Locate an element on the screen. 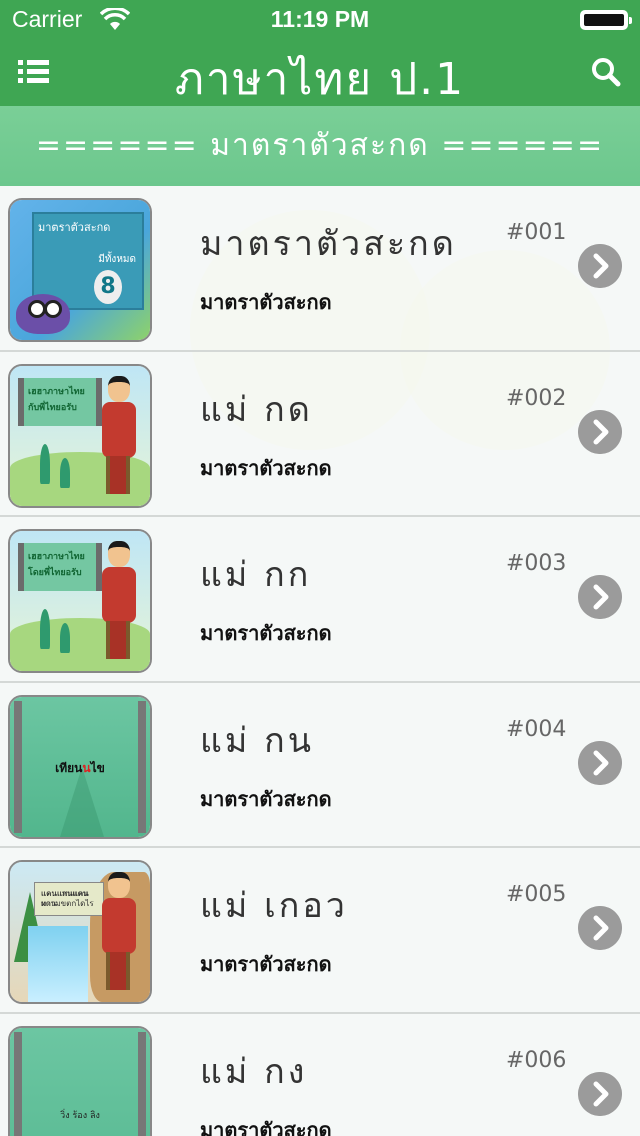 The height and width of the screenshot is (1136, 640). lesson-title: แม่ เกอว is located at coordinates (274, 906).